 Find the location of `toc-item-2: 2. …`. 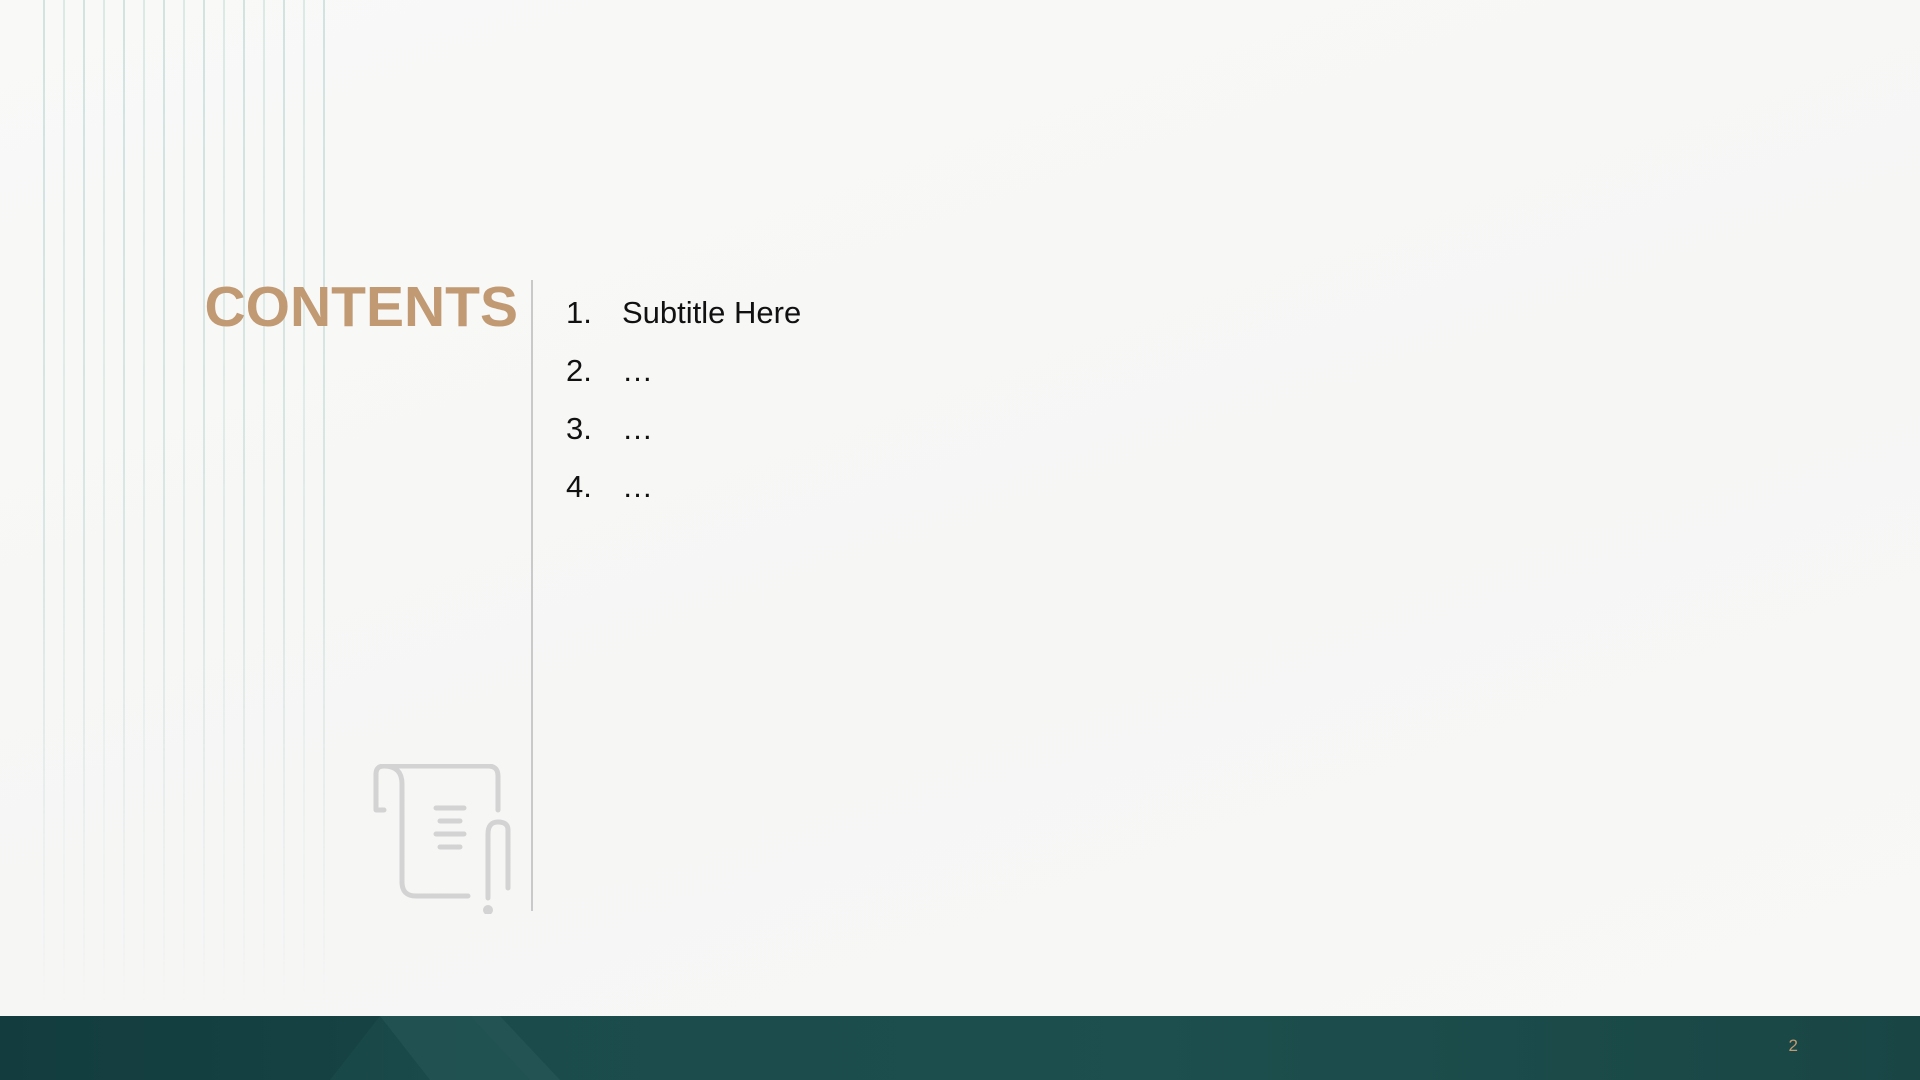

toc-item-2: 2. … is located at coordinates (683, 371).